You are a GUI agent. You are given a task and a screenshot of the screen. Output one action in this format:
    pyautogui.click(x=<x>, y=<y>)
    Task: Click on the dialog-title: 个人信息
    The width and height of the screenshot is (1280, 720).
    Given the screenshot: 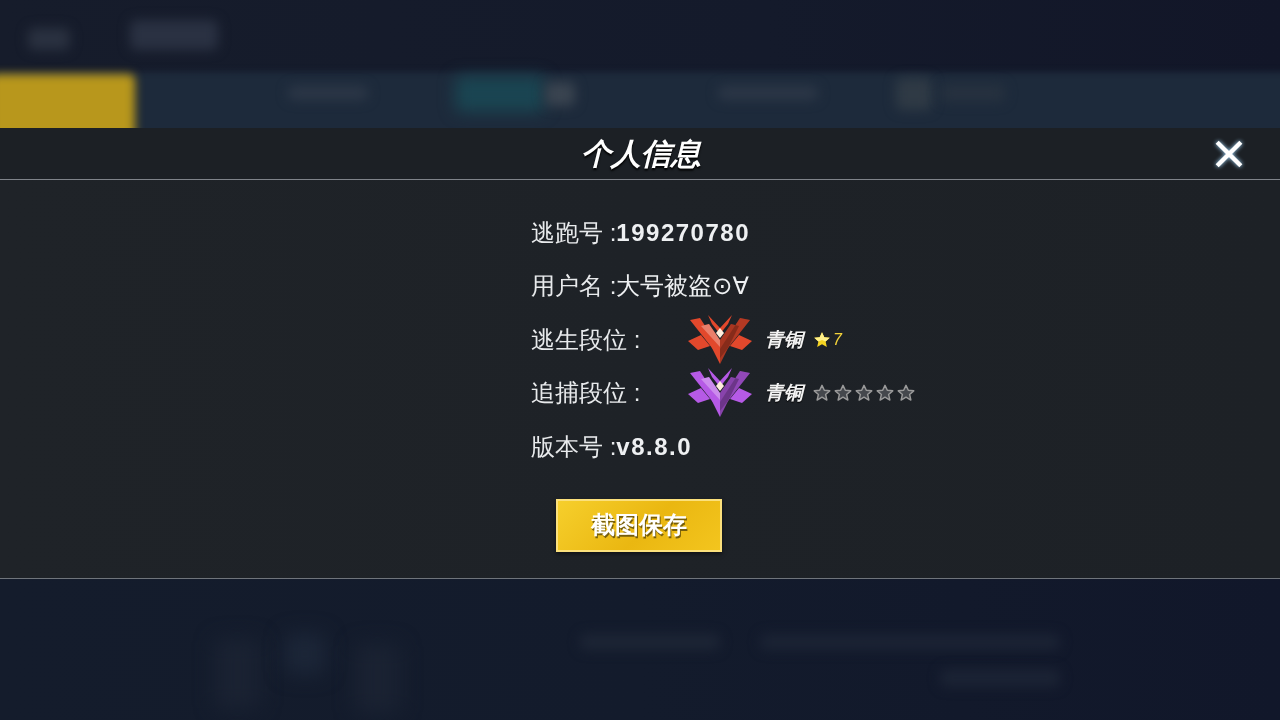 What is the action you would take?
    pyautogui.click(x=640, y=153)
    